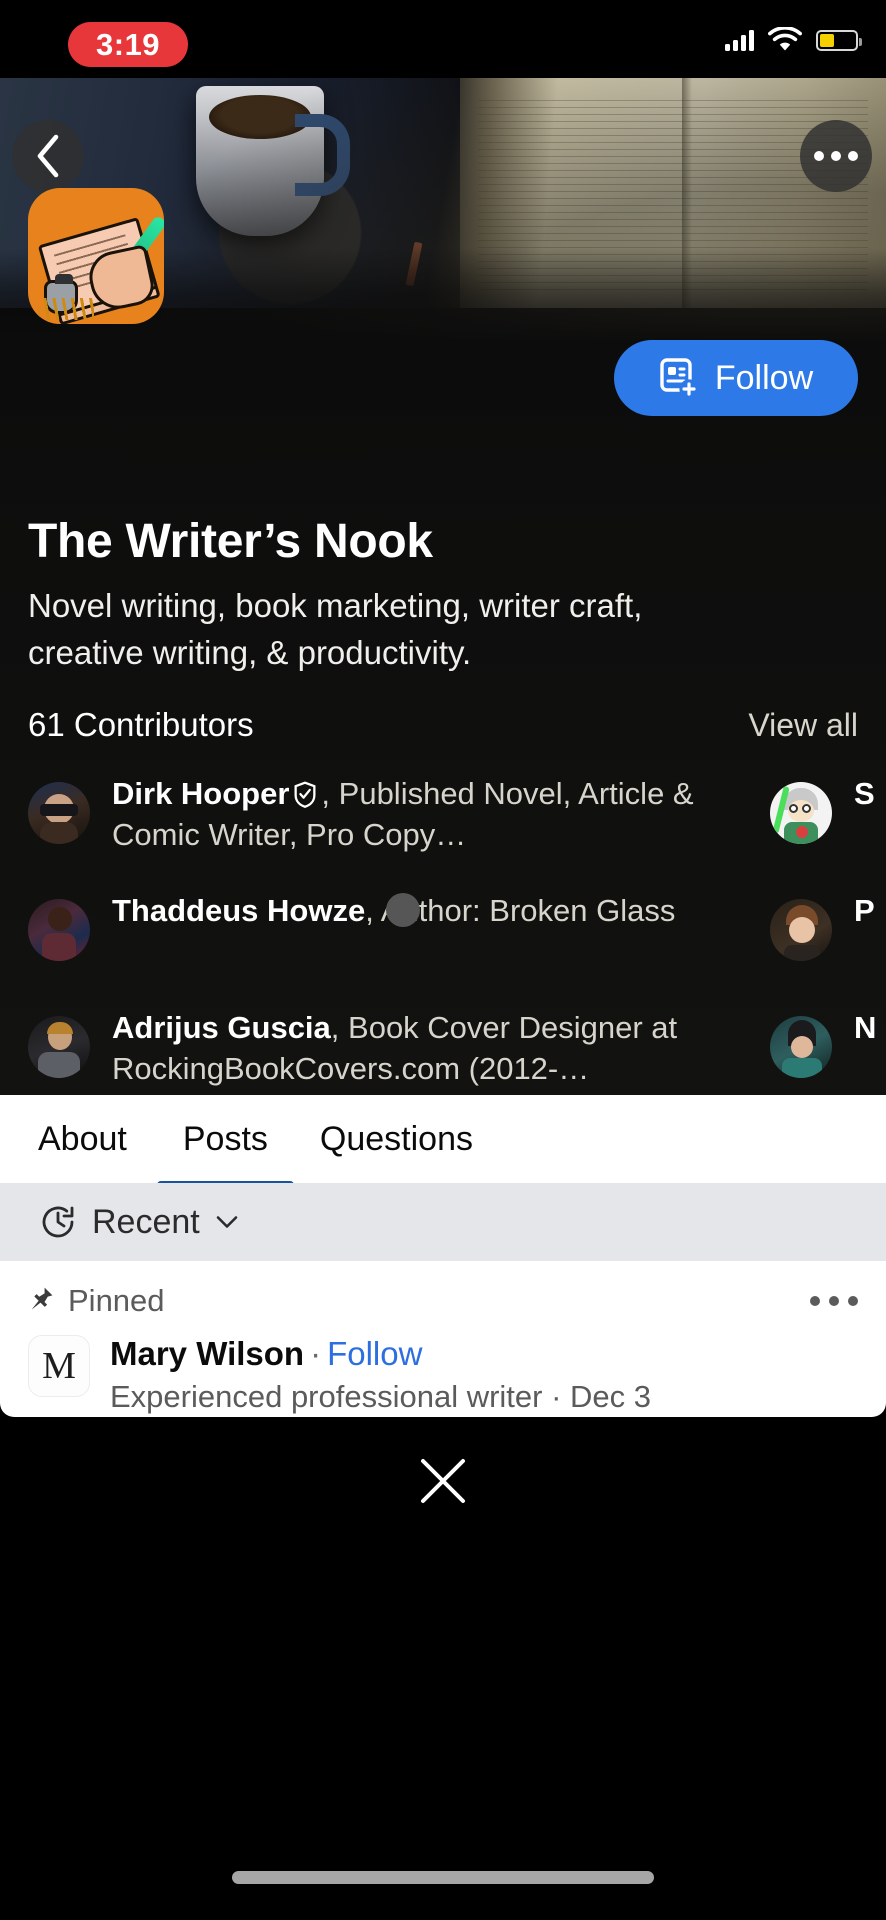  I want to click on chevron-down-icon, so click(227, 1222).